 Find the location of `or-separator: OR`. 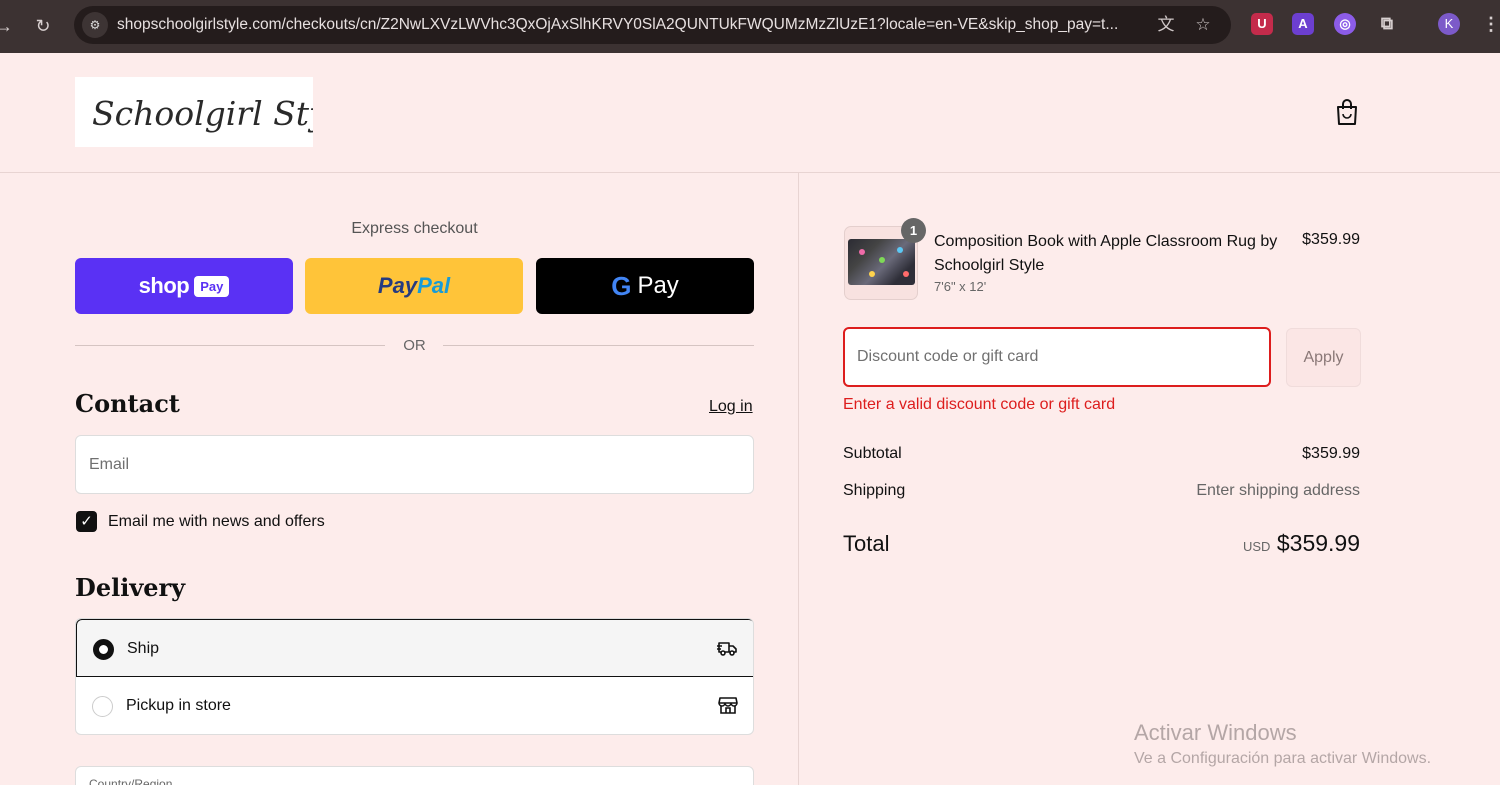

or-separator: OR is located at coordinates (414, 345).